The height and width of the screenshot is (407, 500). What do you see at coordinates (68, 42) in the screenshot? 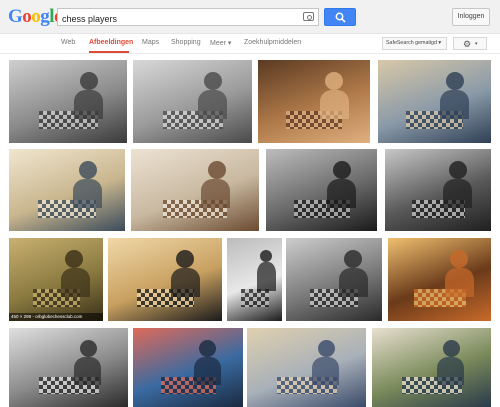
I see `tab-web: Web` at bounding box center [68, 42].